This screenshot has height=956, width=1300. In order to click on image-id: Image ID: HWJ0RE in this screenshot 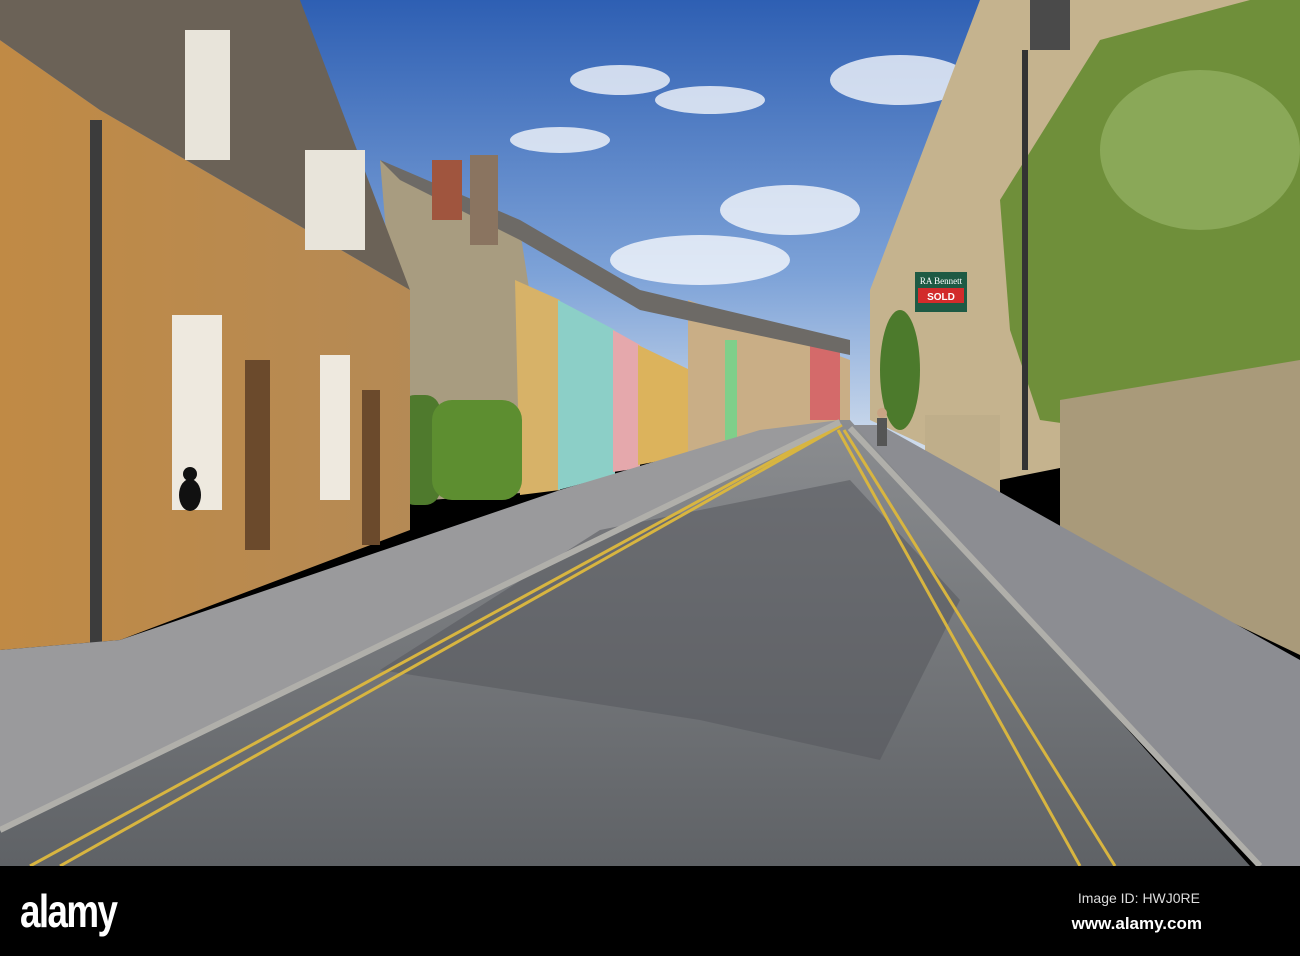, I will do `click(1138, 898)`.